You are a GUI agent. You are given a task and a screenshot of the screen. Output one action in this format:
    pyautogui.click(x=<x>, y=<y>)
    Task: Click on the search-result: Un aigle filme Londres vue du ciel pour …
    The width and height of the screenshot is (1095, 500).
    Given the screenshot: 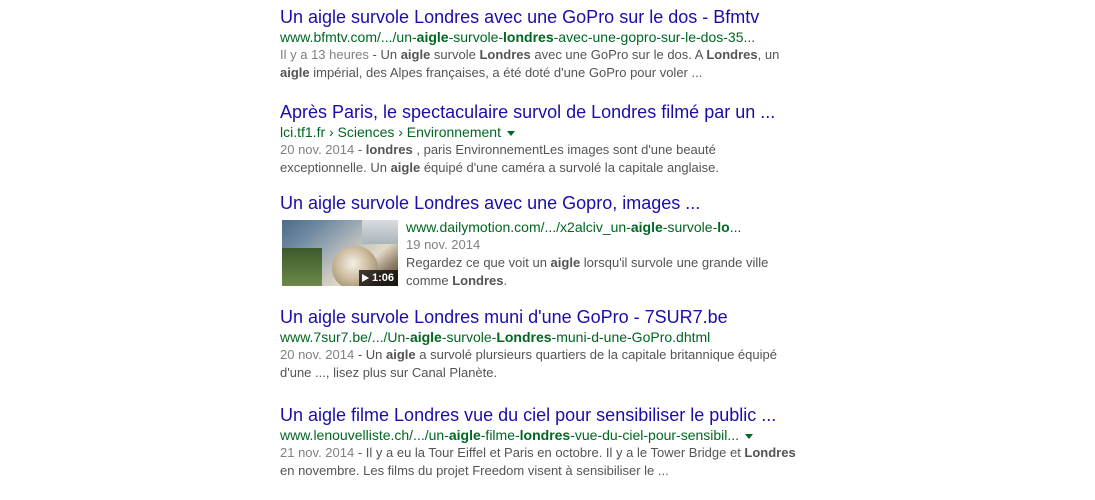 What is the action you would take?
    pyautogui.click(x=540, y=442)
    